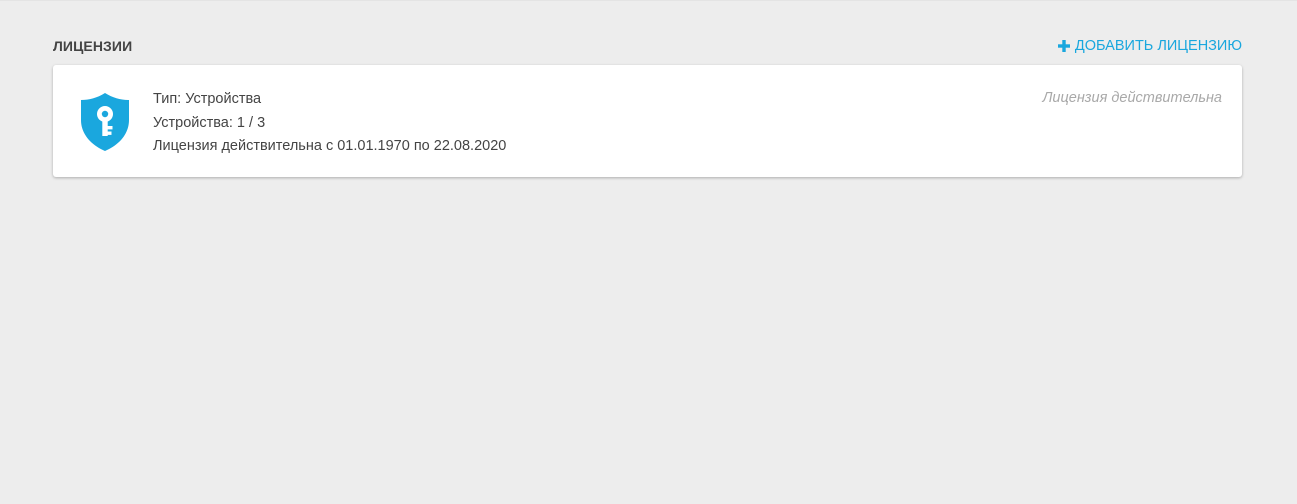 This screenshot has width=1297, height=504. What do you see at coordinates (209, 122) in the screenshot?
I see `license-devices: Устройства: 1 / 3` at bounding box center [209, 122].